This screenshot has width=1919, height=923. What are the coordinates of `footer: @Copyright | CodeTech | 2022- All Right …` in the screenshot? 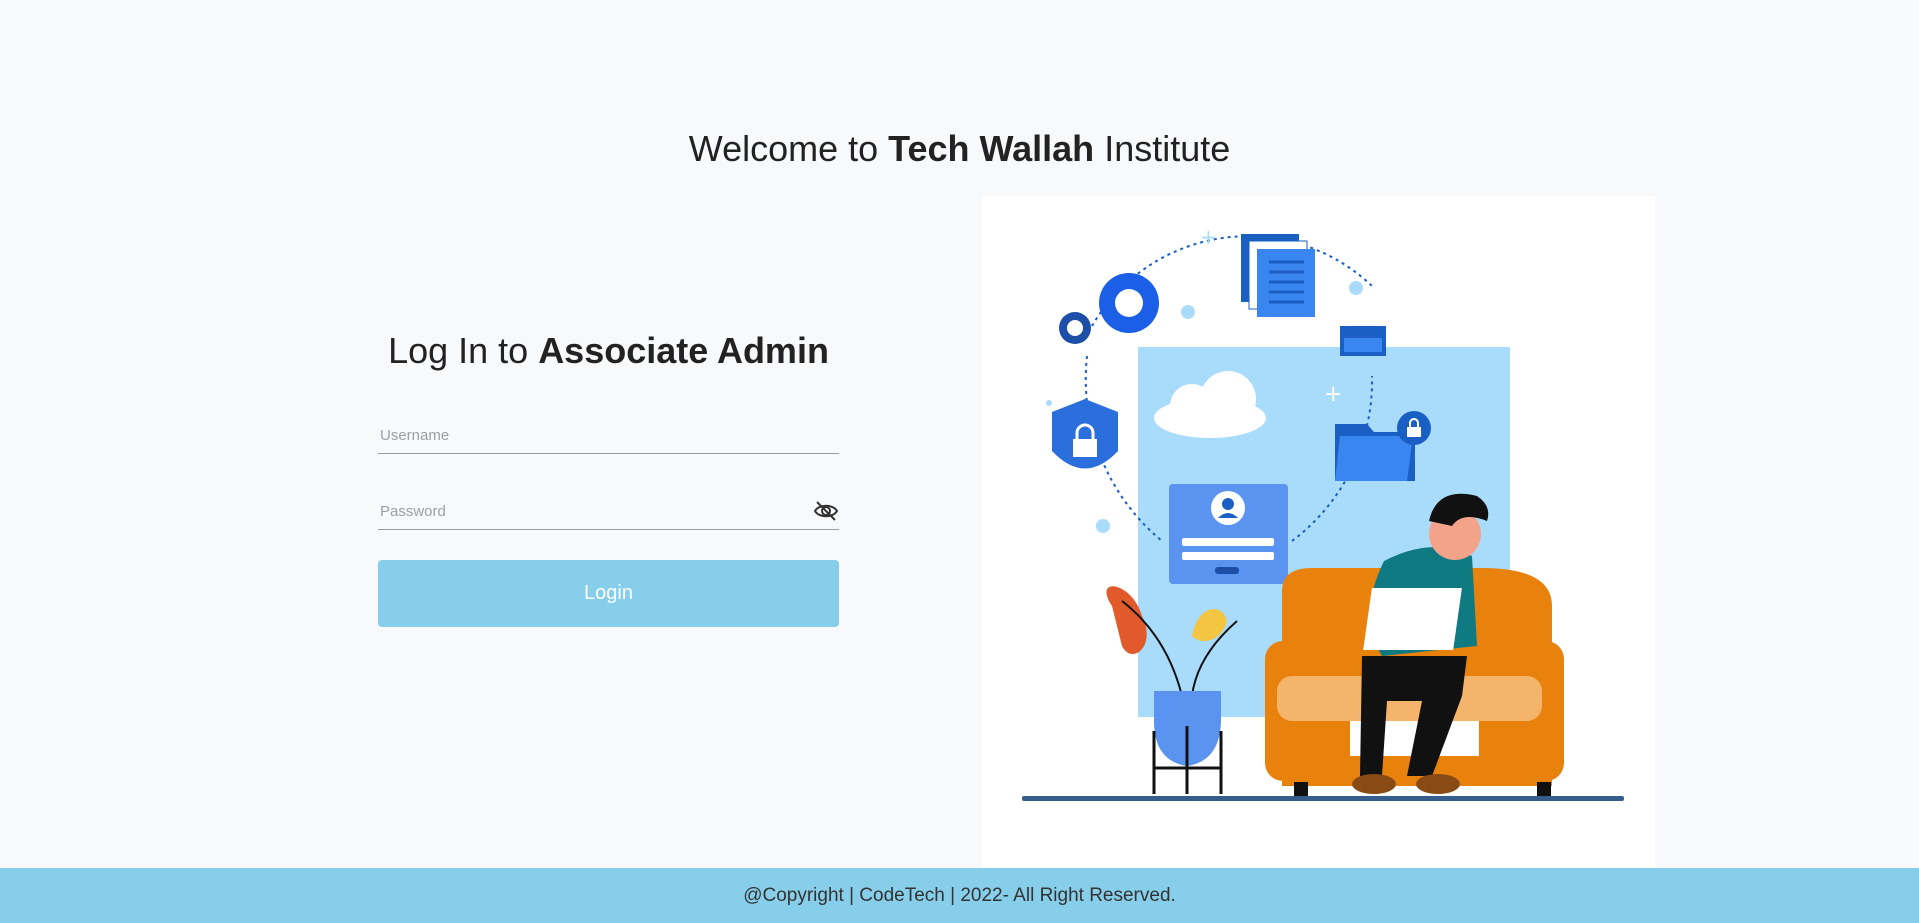 It's located at (959, 895).